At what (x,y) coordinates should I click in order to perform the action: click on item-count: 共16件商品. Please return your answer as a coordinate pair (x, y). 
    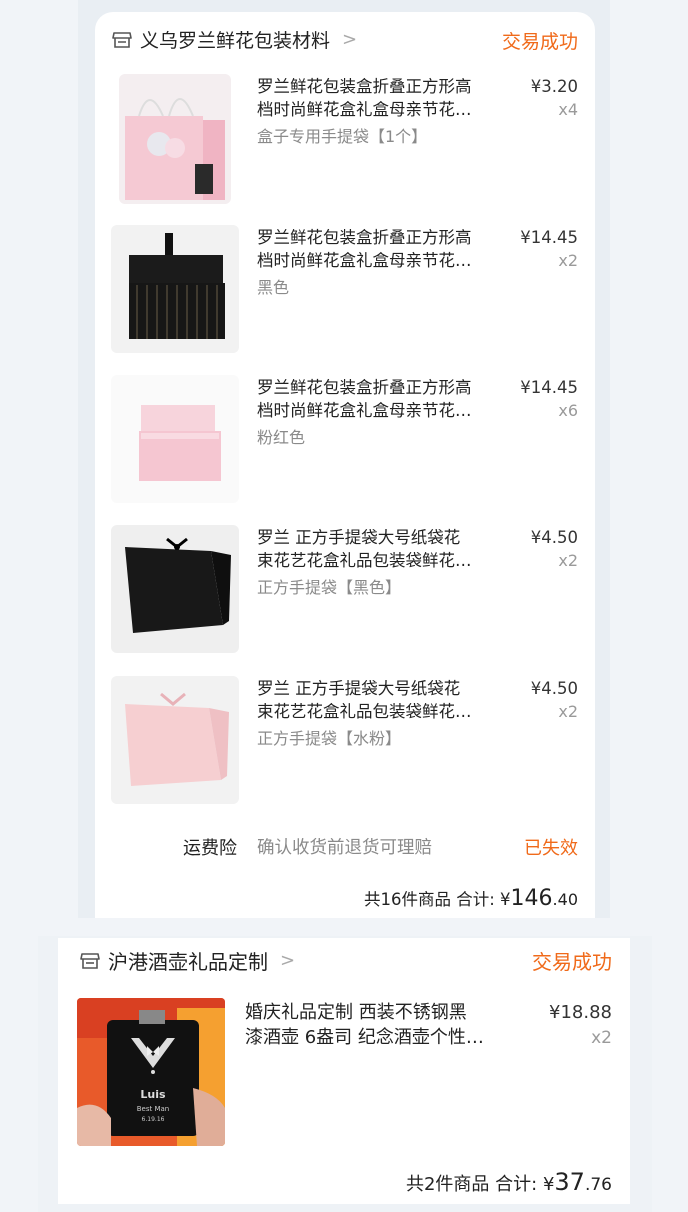
    Looking at the image, I should click on (407, 899).